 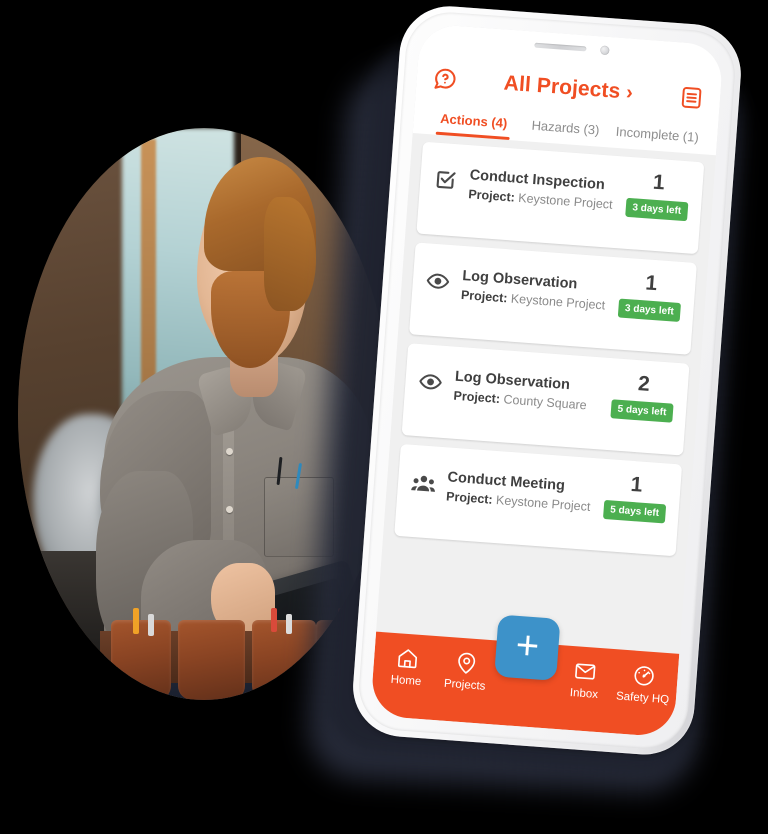 I want to click on nav-item-inbox: Inbox, so click(x=585, y=679).